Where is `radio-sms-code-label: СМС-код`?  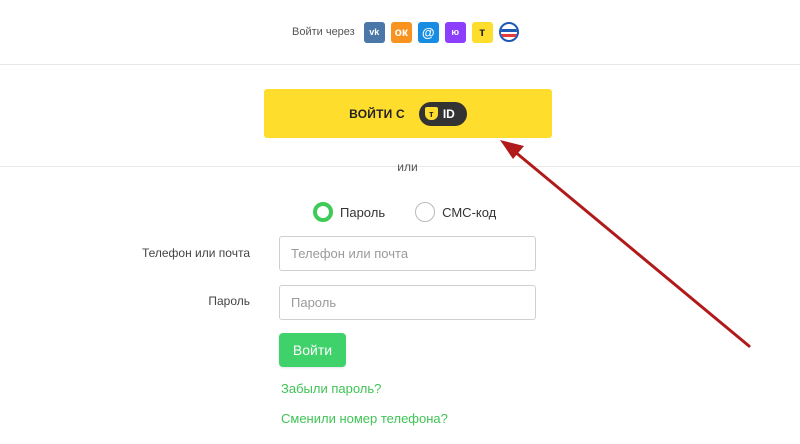
radio-sms-code-label: СМС-код is located at coordinates (469, 212).